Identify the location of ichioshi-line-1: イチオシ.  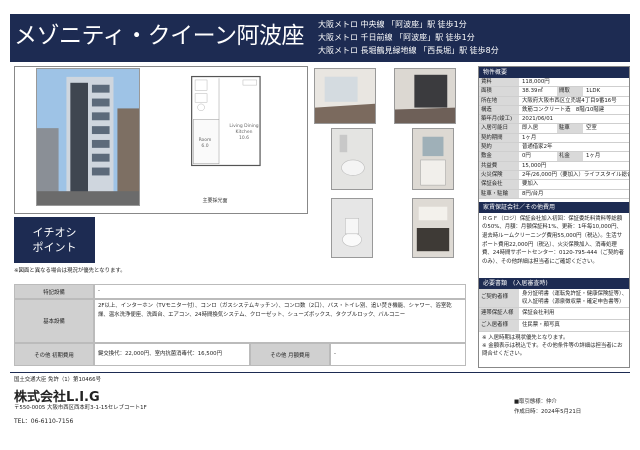
(54, 232).